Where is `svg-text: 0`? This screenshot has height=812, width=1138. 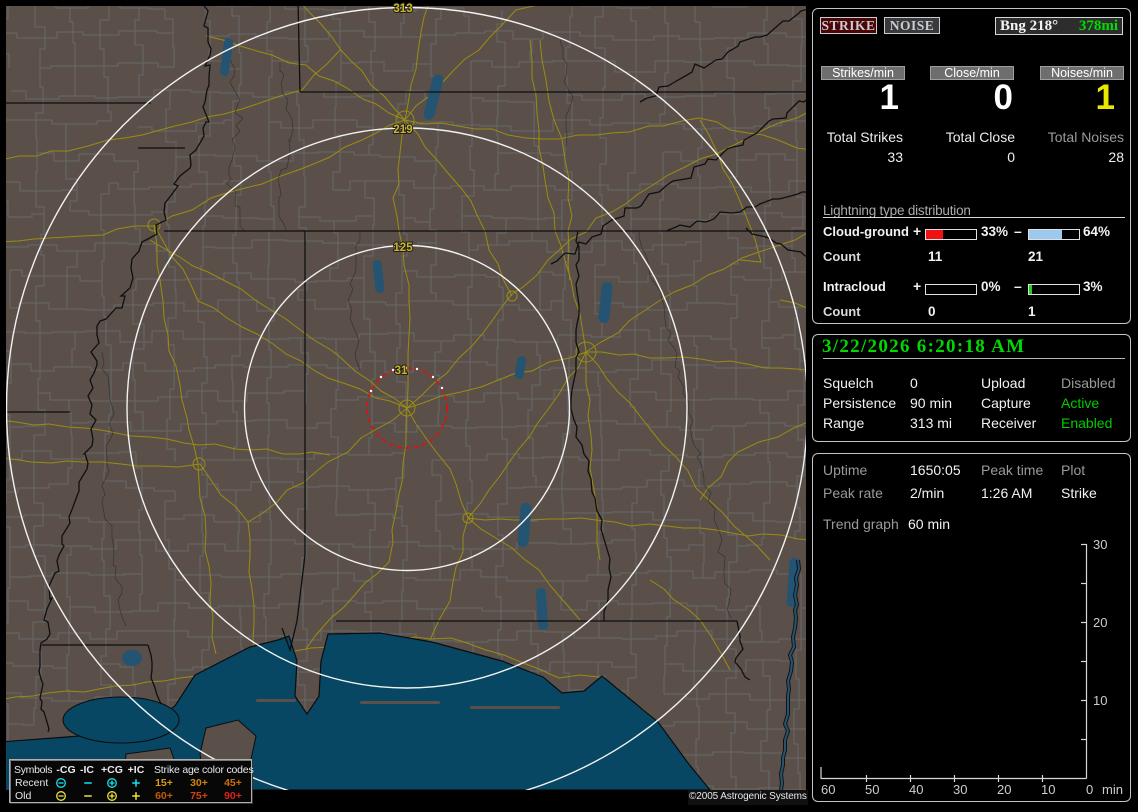
svg-text: 0 is located at coordinates (1089, 789).